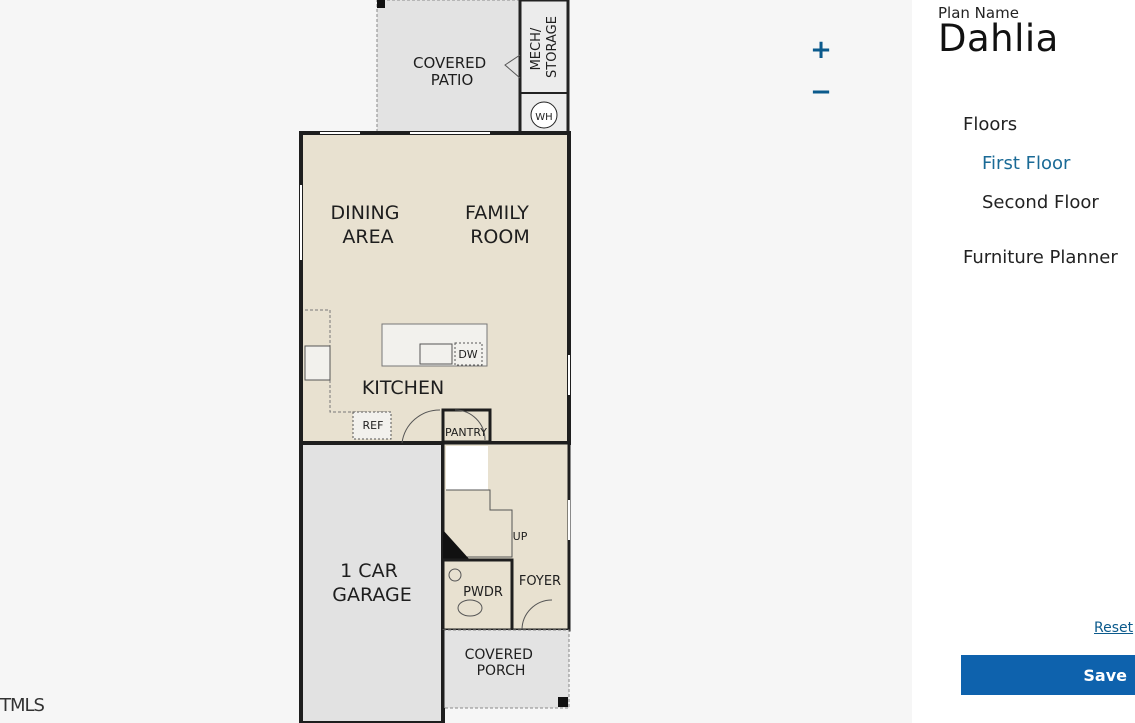 The image size is (1135, 723). Describe the element at coordinates (544, 47) in the screenshot. I see `mech-storage-label: MECH/ STORAGE` at that location.